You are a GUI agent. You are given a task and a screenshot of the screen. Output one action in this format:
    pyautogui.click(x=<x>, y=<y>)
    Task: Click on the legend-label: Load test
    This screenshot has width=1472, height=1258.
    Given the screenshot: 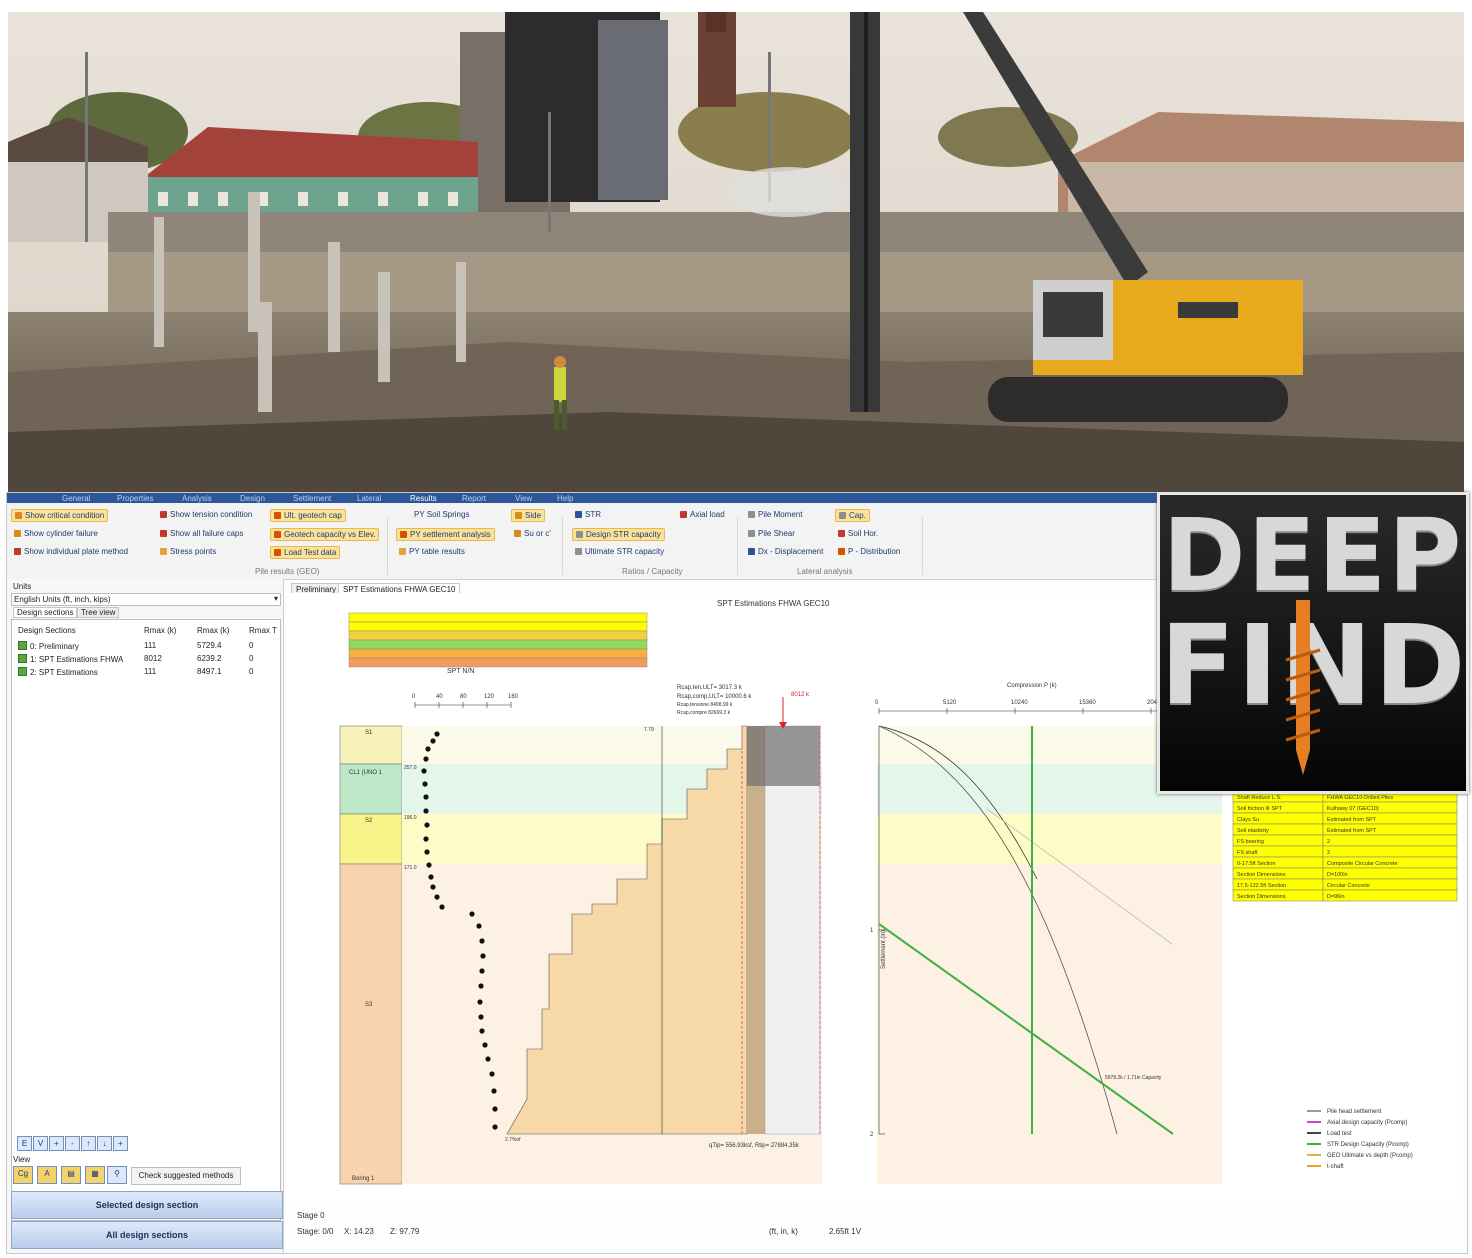 What is the action you would take?
    pyautogui.click(x=1339, y=1134)
    